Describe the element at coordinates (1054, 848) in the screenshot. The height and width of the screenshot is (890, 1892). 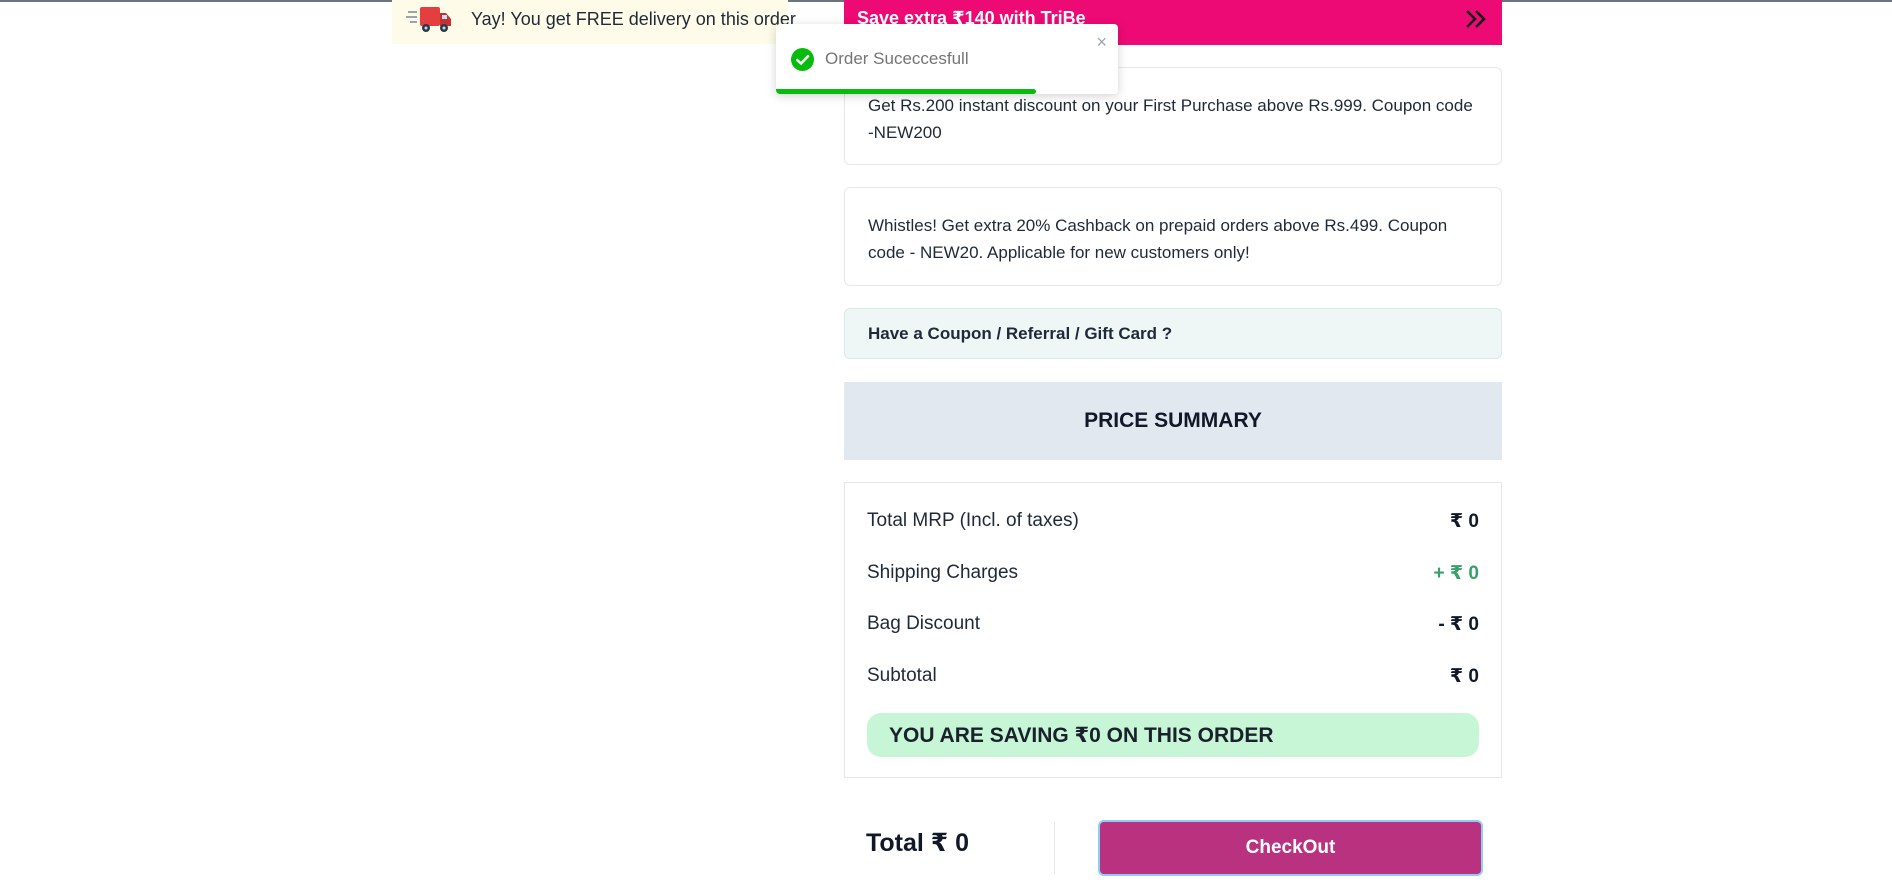
I see `footer-divider` at that location.